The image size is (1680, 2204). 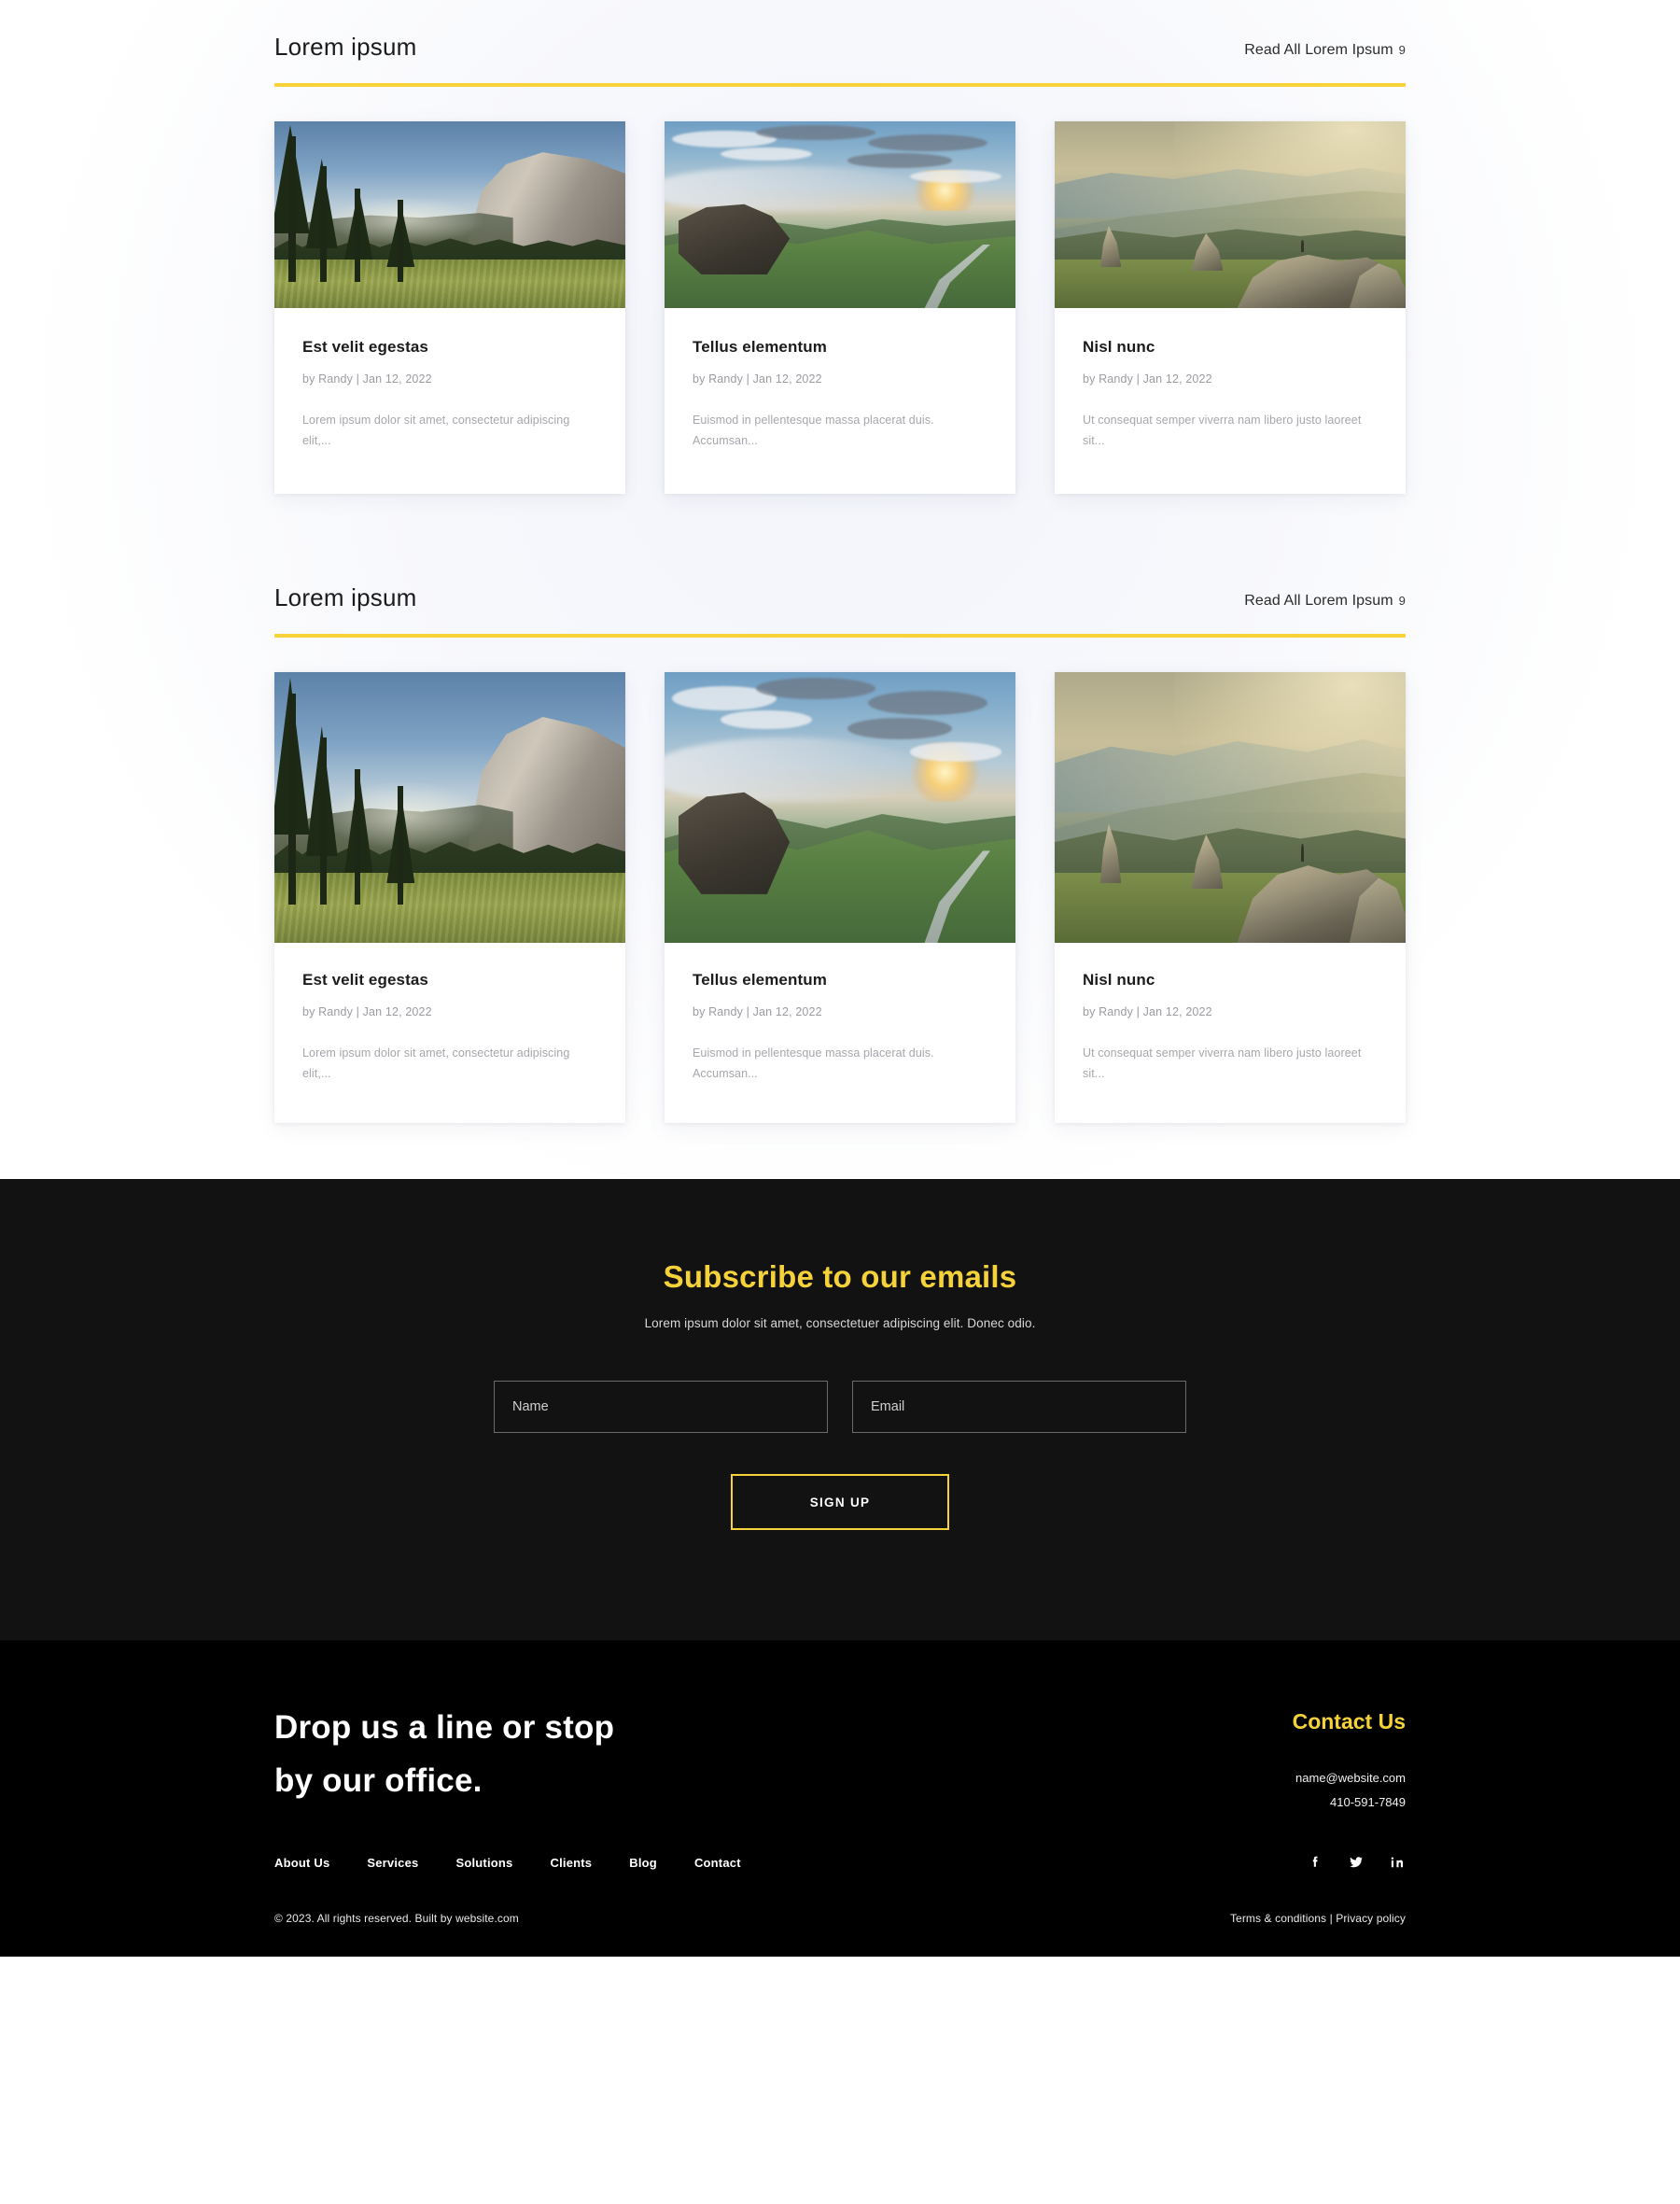 What do you see at coordinates (301, 1863) in the screenshot?
I see `footer-link-about-us: About Us` at bounding box center [301, 1863].